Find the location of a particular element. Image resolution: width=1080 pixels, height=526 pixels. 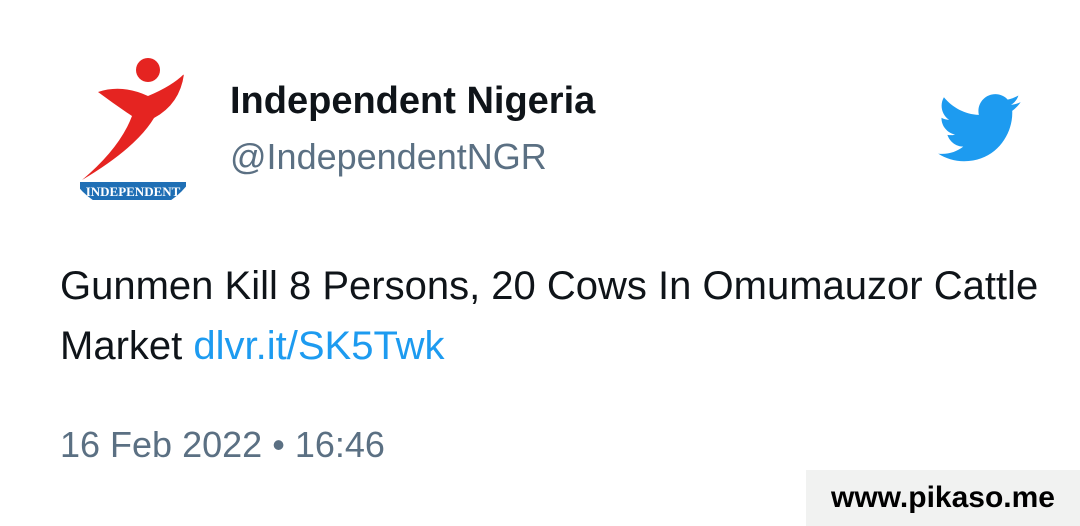

avatar: INDEPENDENT is located at coordinates (132, 132).